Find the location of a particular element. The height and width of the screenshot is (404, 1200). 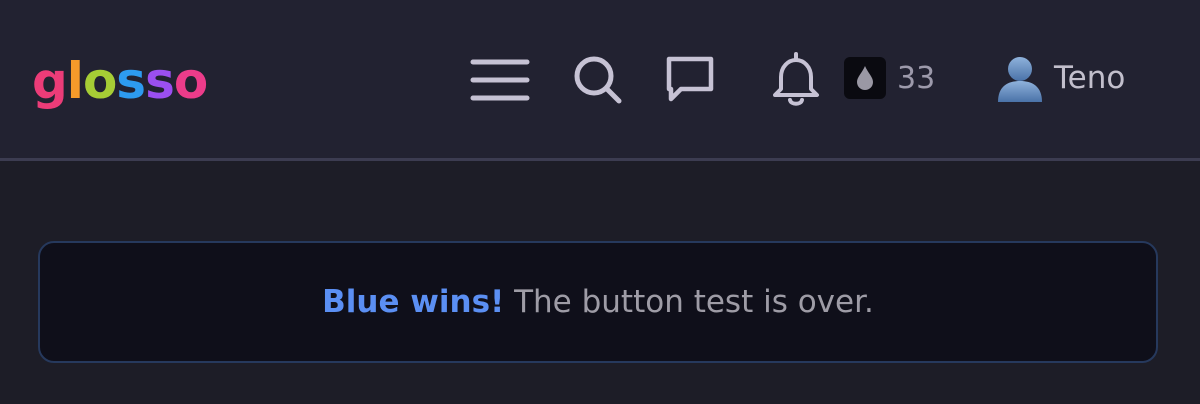

banner-message: Blue wins! The button test is over. is located at coordinates (598, 302).